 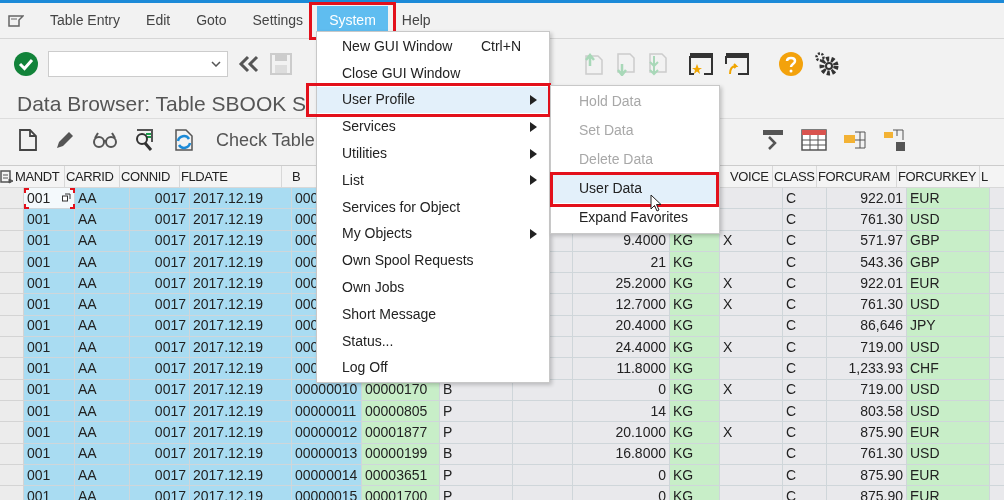 I want to click on menu-bar-item: Goto, so click(x=211, y=20).